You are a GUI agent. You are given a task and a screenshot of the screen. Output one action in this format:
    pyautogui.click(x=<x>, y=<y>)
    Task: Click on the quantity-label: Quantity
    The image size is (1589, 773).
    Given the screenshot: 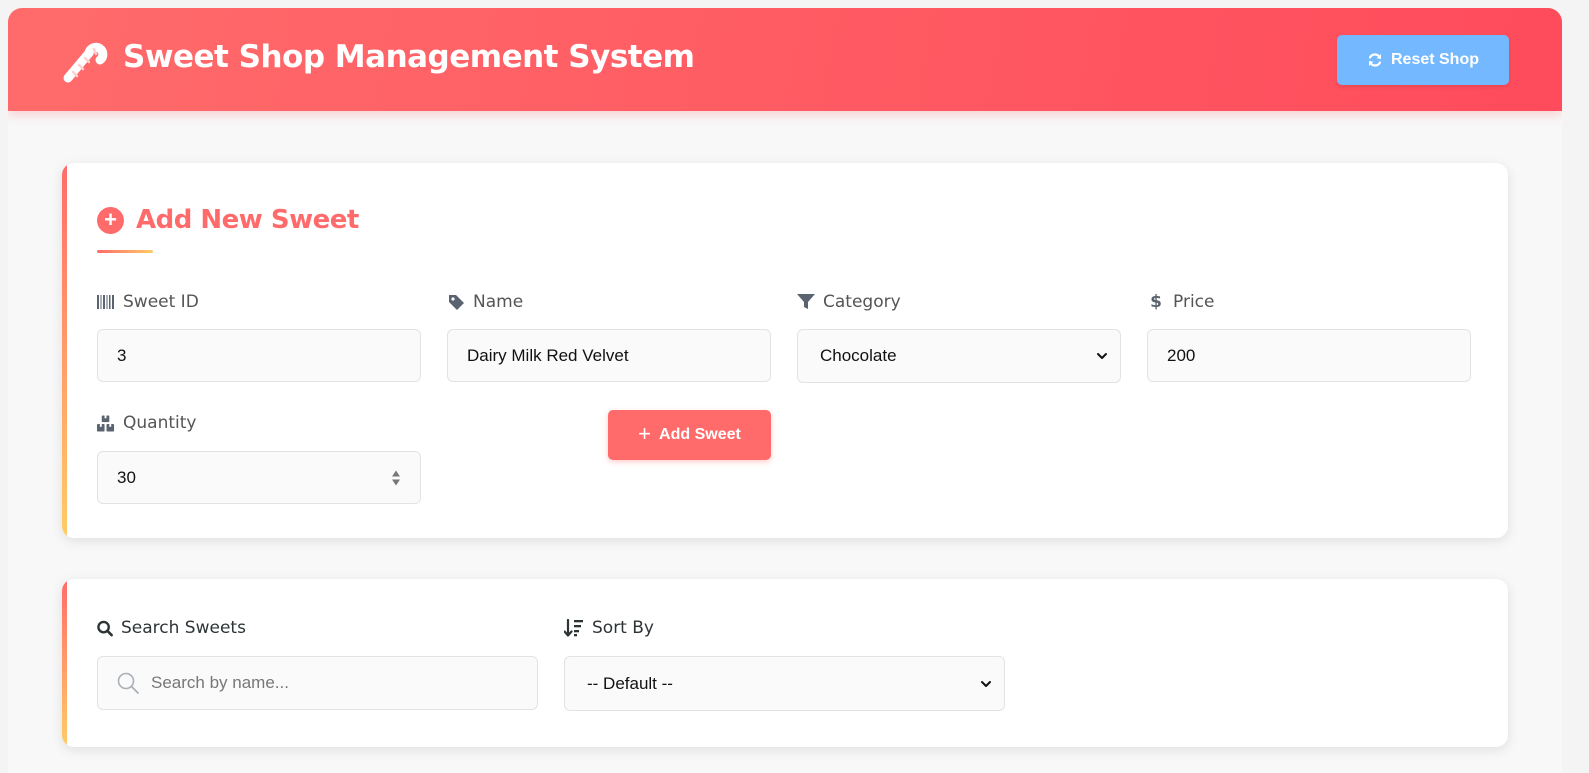 What is the action you would take?
    pyautogui.click(x=146, y=423)
    